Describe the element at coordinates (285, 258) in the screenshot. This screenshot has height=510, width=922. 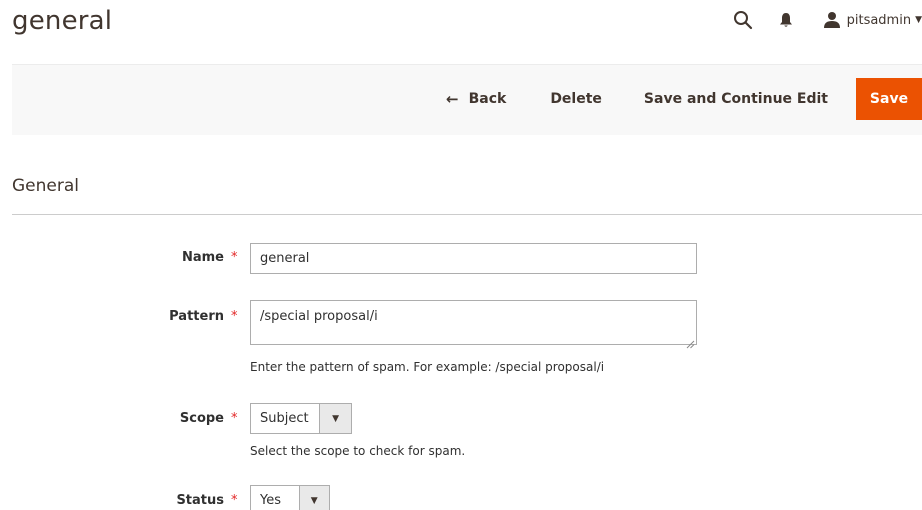
I see `name-input-value: general` at that location.